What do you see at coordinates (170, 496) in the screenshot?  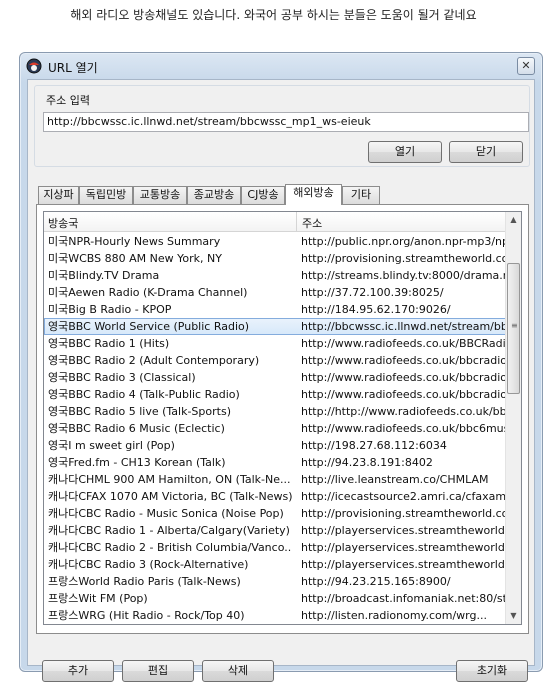 I see `station-name: 캐나다CFAX 1070 AM Victoria, BC (Talk-News)` at bounding box center [170, 496].